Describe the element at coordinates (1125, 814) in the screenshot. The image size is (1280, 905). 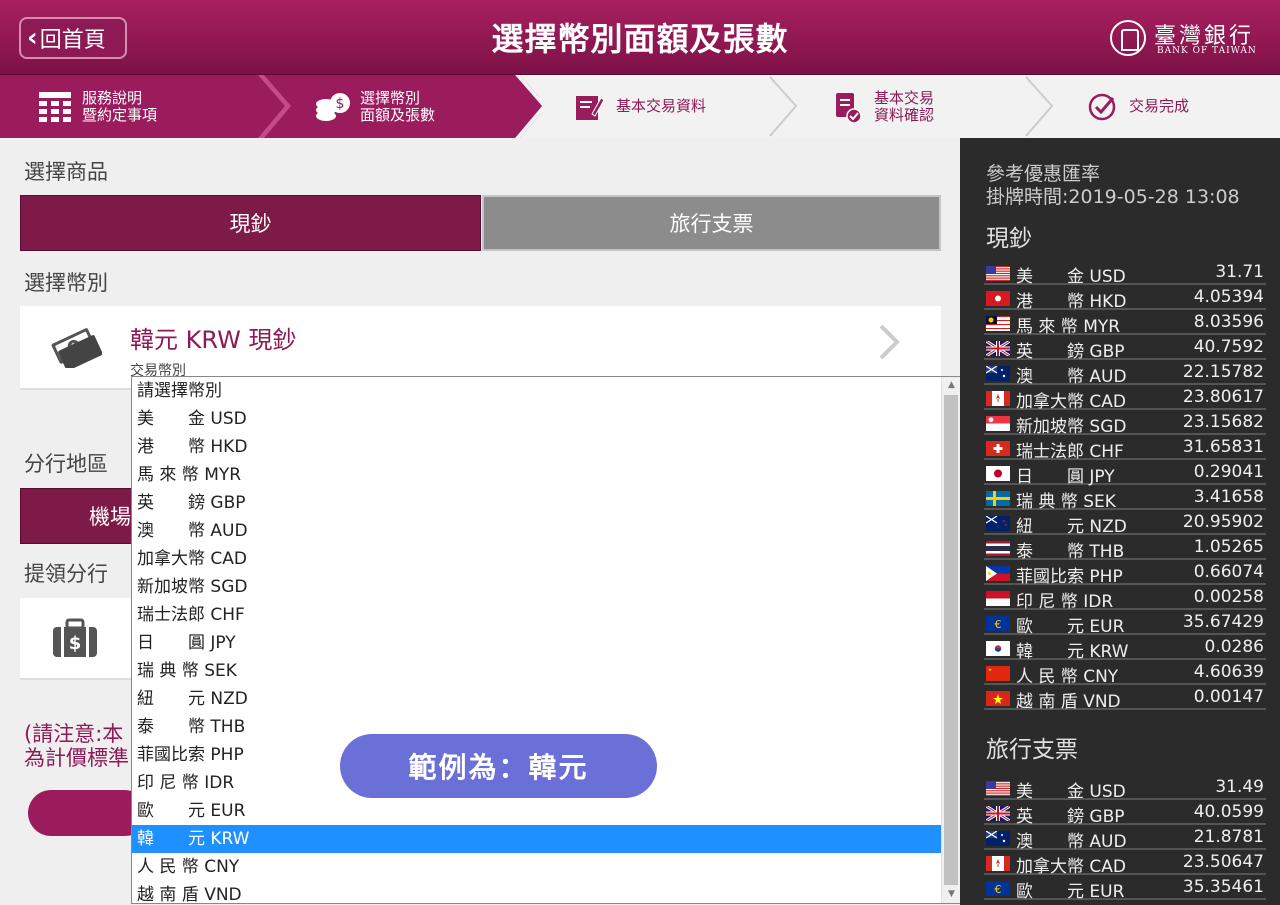
I see `rate-row: 英 鎊 GBP 40.0599` at that location.